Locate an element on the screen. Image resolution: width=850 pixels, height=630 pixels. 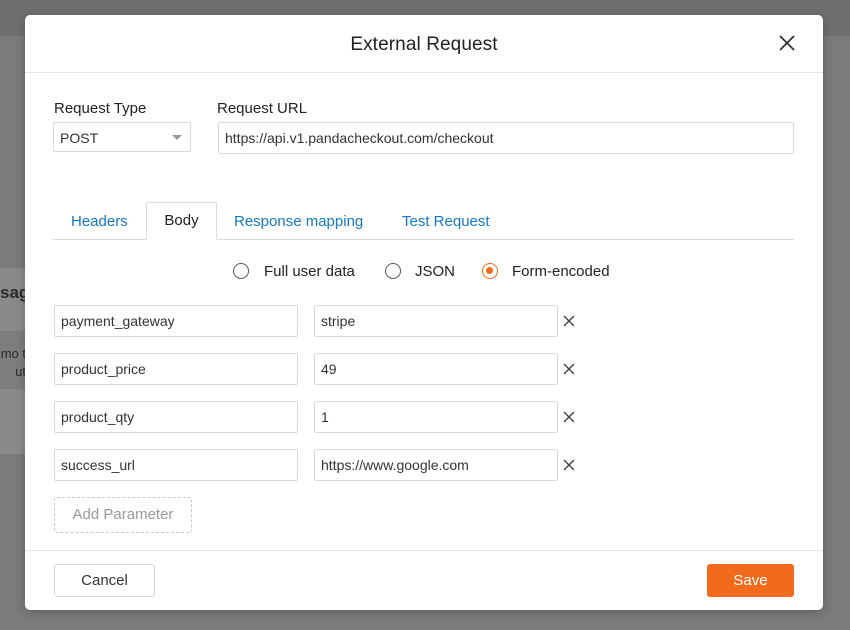
tab-test-request: Test Request is located at coordinates (446, 221).